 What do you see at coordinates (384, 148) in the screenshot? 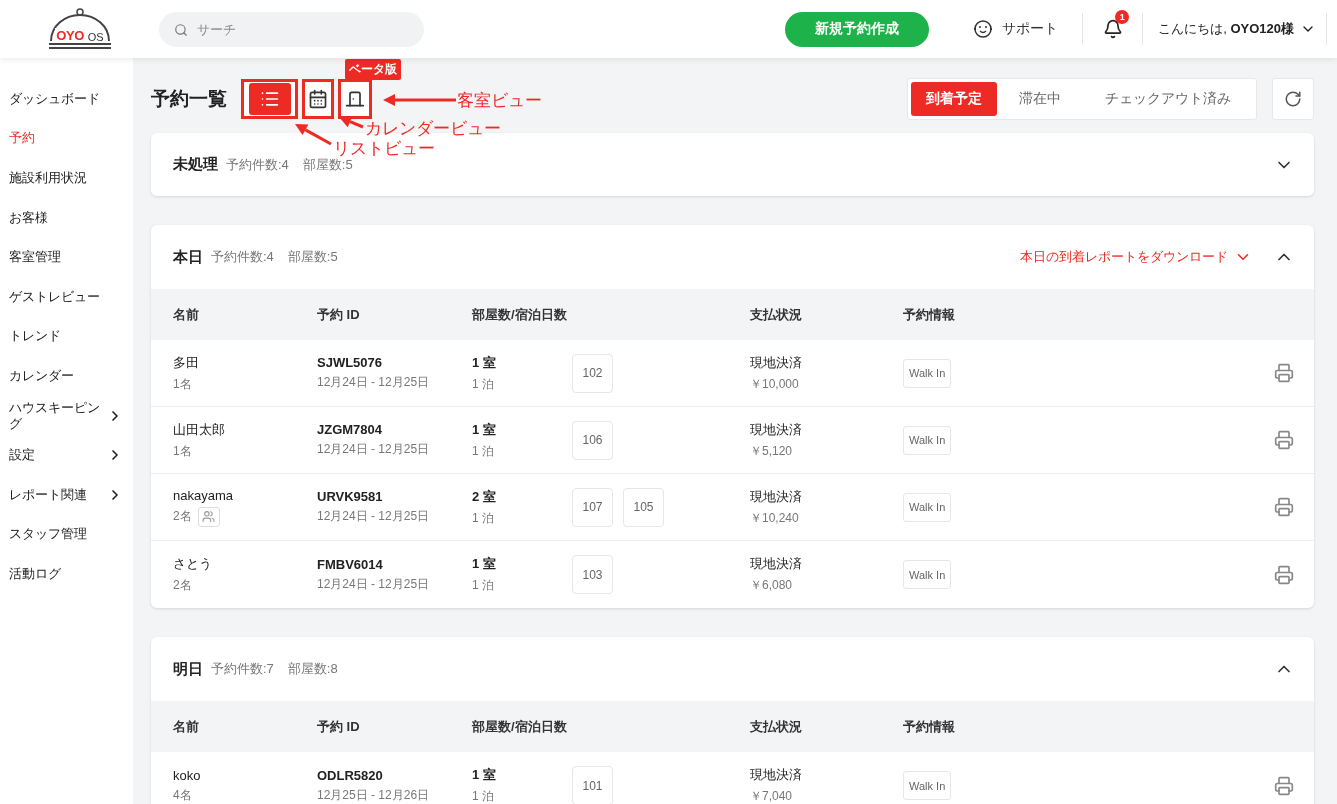
I see `annotation-label: リストビュー` at bounding box center [384, 148].